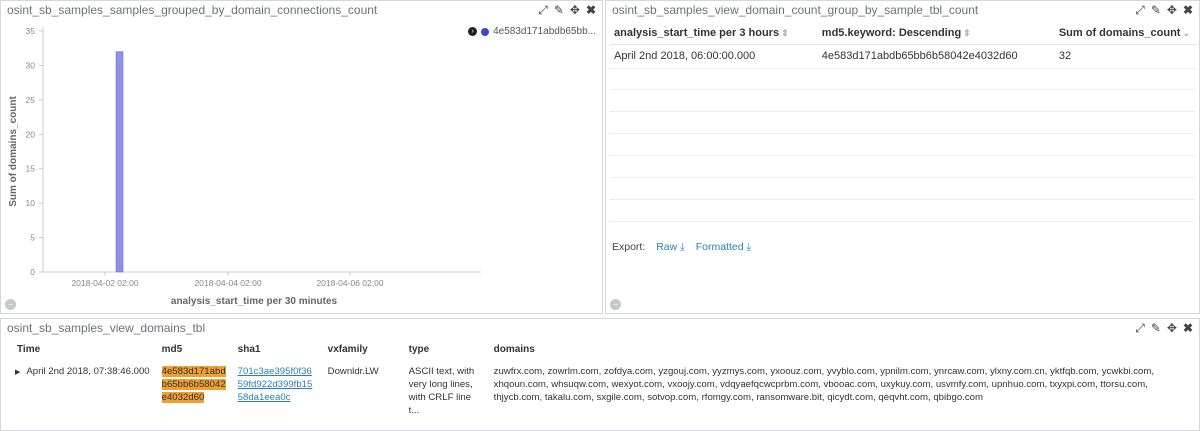 Image resolution: width=1200 pixels, height=431 pixels. I want to click on column-header-domains: domains, so click(824, 351).